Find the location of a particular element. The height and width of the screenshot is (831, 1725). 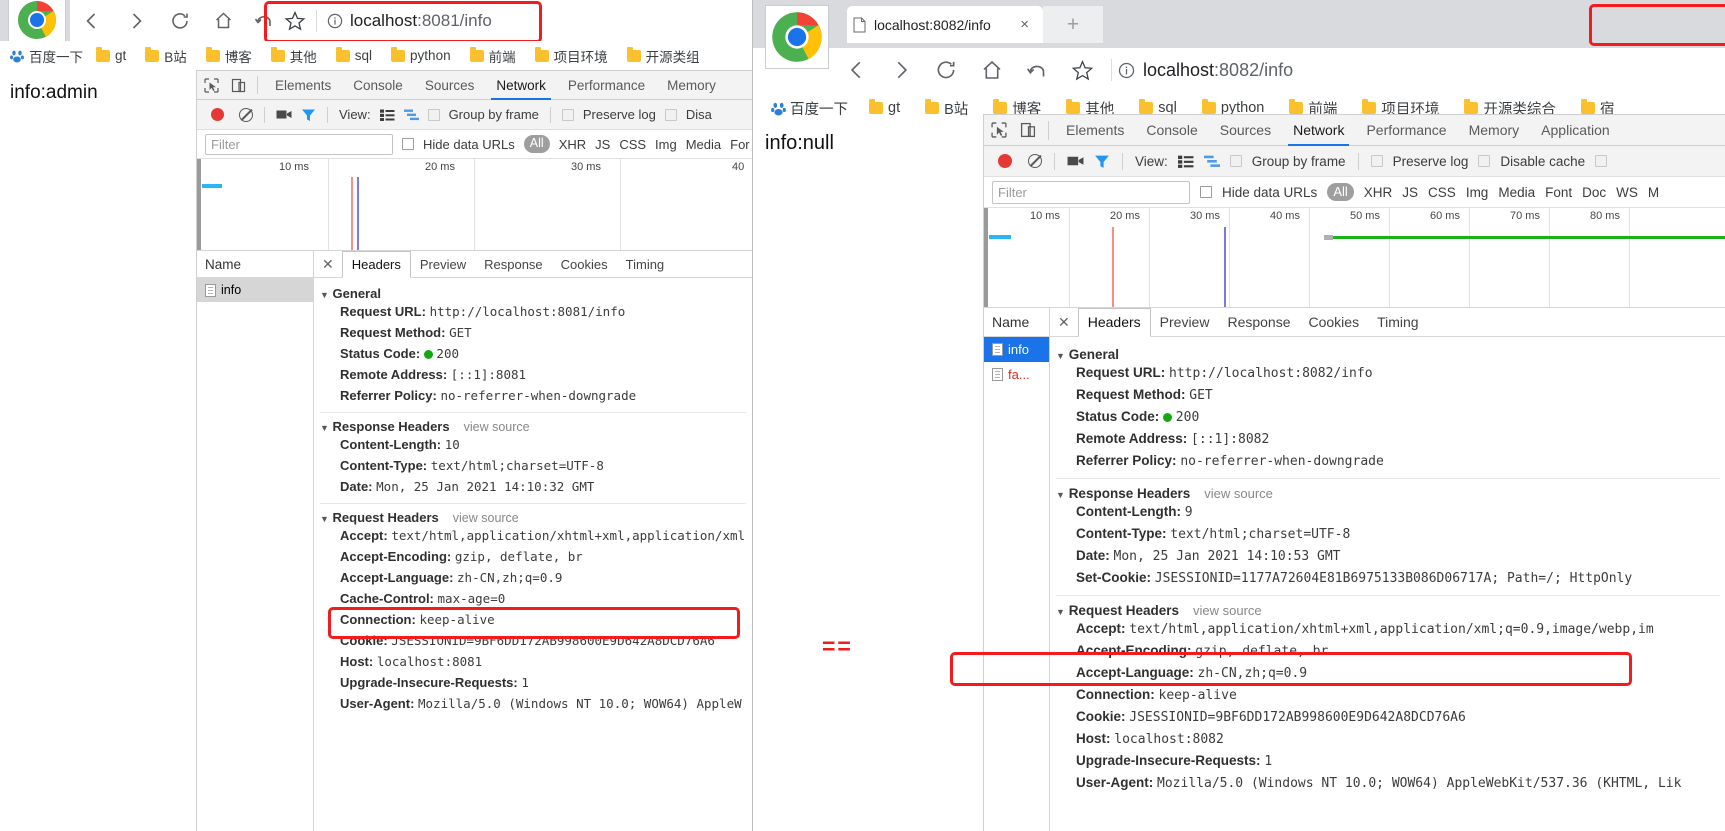

filter-type-font: Font is located at coordinates (1558, 192).